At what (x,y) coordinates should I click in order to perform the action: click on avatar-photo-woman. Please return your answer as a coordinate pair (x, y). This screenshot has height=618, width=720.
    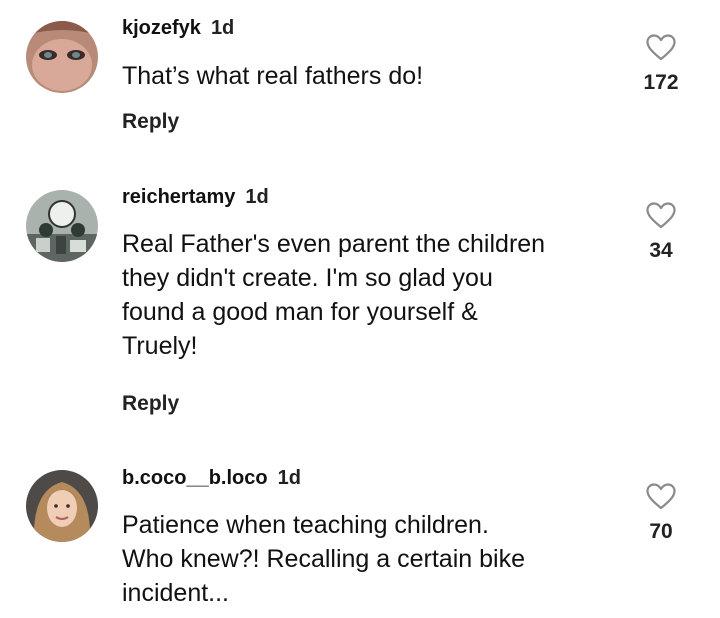
    Looking at the image, I should click on (62, 506).